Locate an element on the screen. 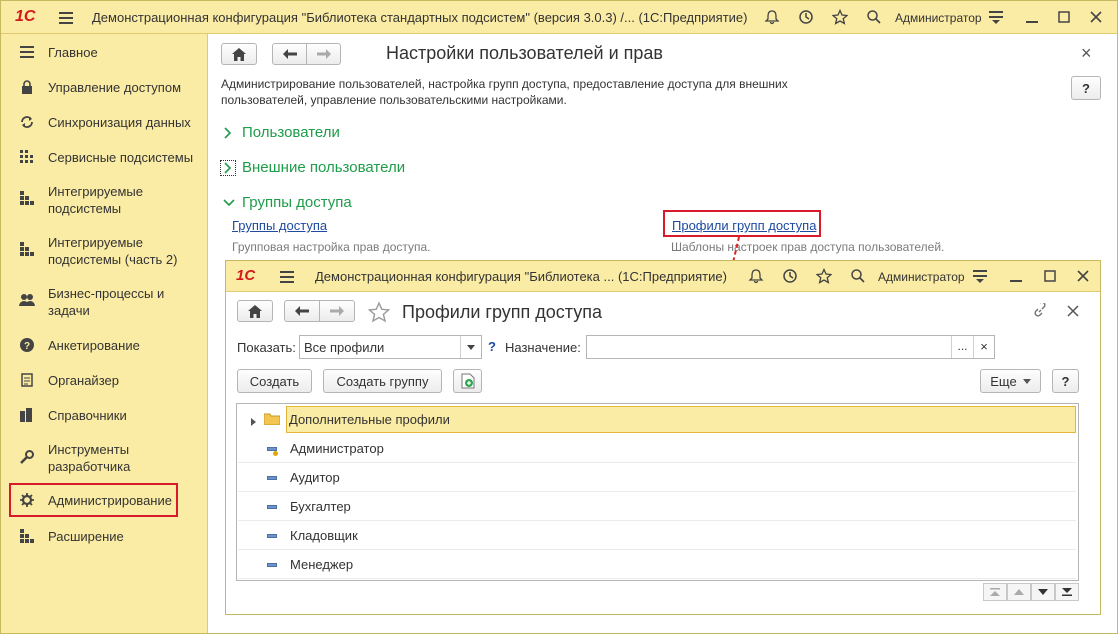  group-external-users: Внешние пользователи is located at coordinates (312, 167).